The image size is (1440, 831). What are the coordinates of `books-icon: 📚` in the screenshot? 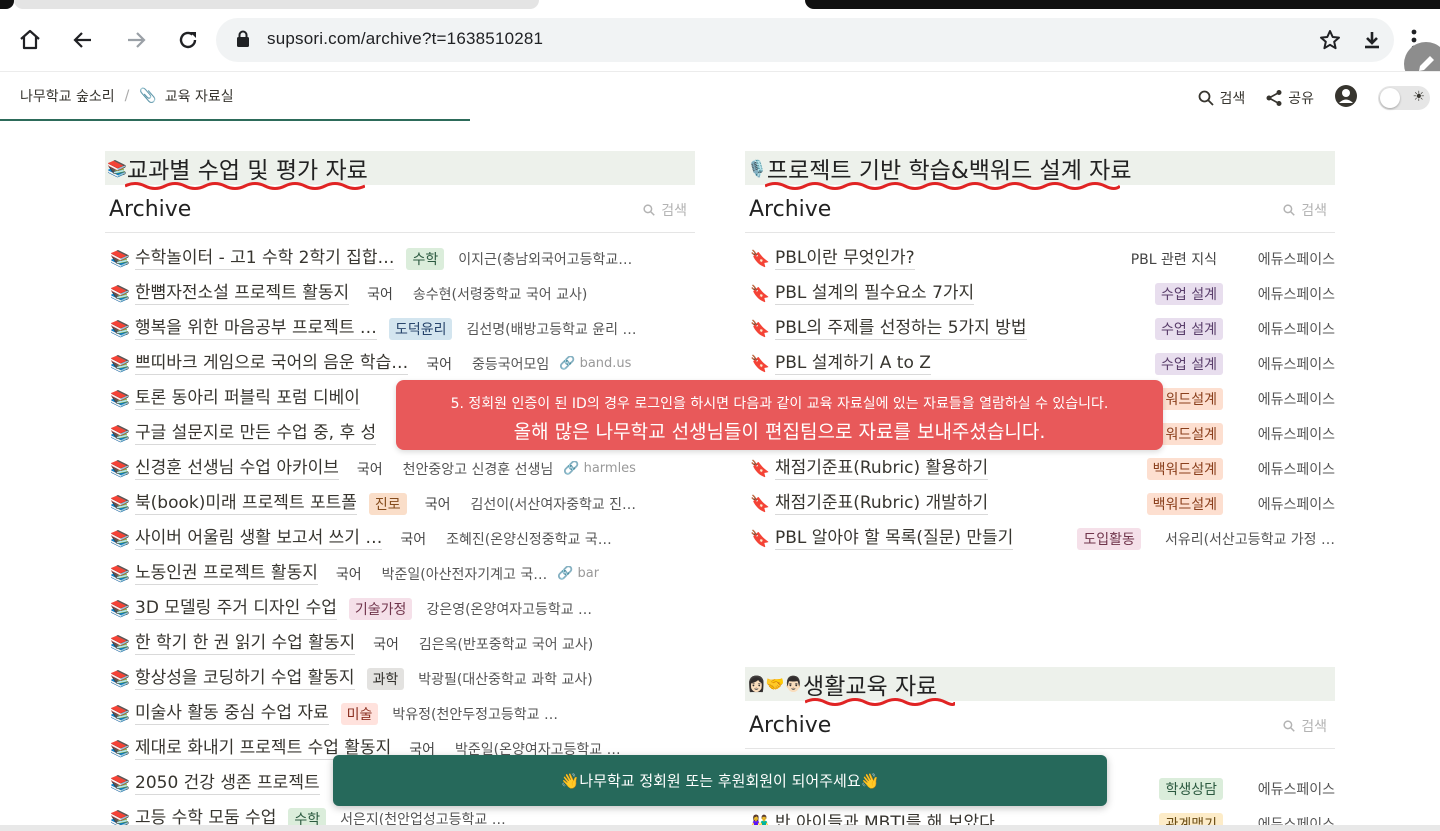 It's located at (117, 168).